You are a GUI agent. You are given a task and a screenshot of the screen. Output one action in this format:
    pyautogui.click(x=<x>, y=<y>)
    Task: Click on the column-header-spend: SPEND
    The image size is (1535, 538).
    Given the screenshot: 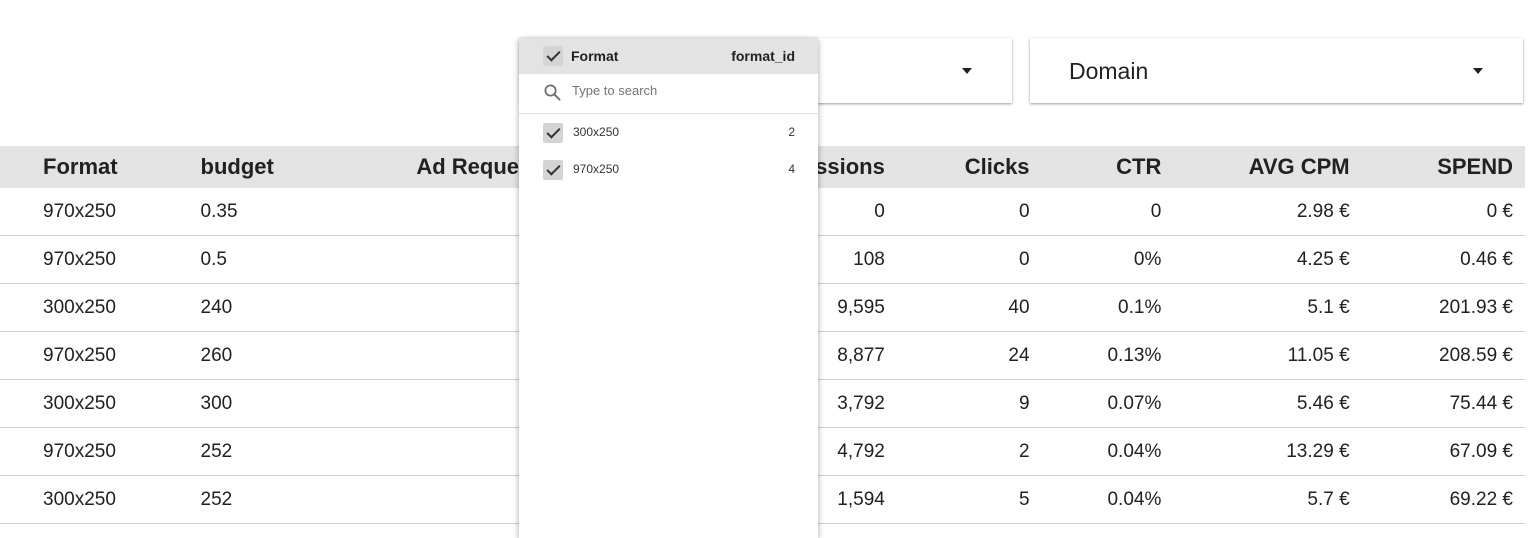 What is the action you would take?
    pyautogui.click(x=1437, y=167)
    